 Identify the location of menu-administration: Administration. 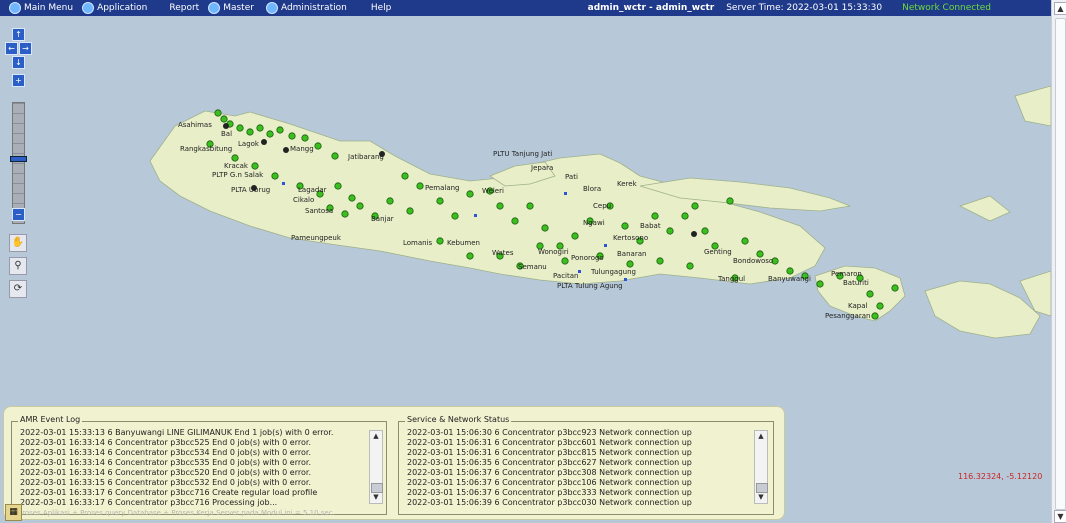
(306, 8).